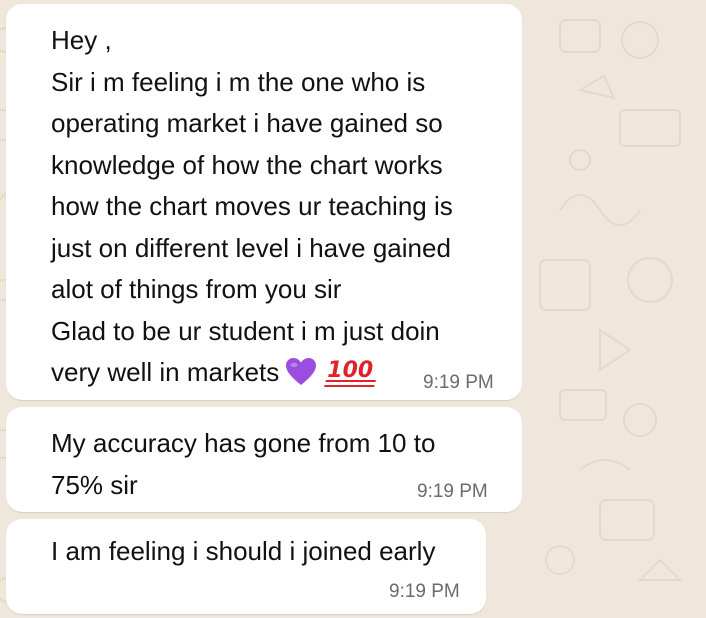 This screenshot has height=618, width=706. I want to click on message-line-text: very well in markets, so click(165, 372).